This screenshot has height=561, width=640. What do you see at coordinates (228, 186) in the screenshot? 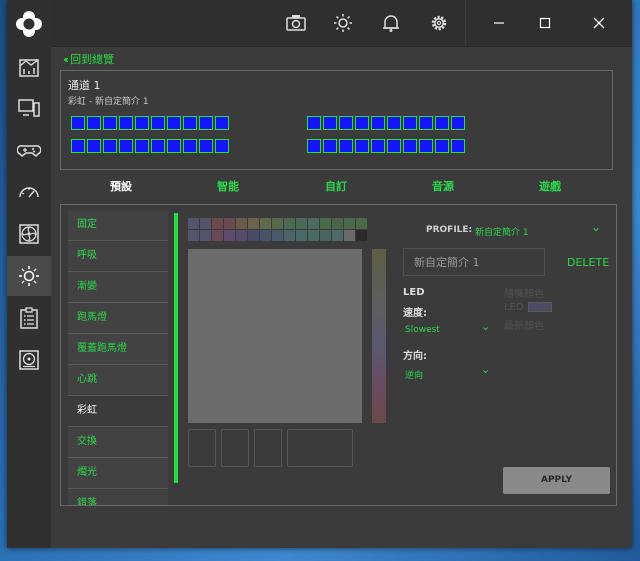
I see `tab-smart: 智能` at bounding box center [228, 186].